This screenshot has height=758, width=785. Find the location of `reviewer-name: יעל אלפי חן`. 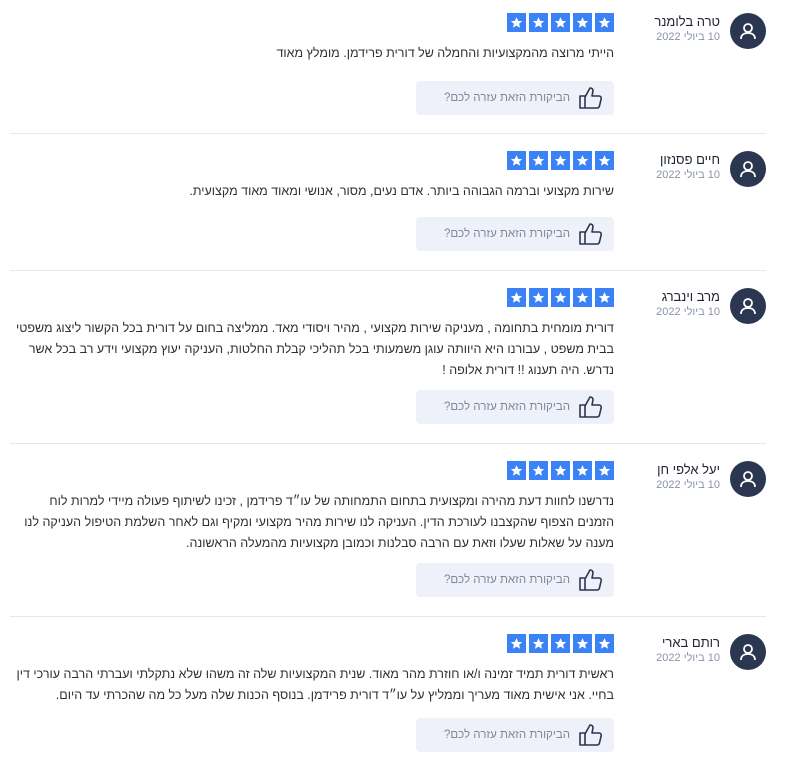

reviewer-name: יעל אלפי חן is located at coordinates (688, 469).